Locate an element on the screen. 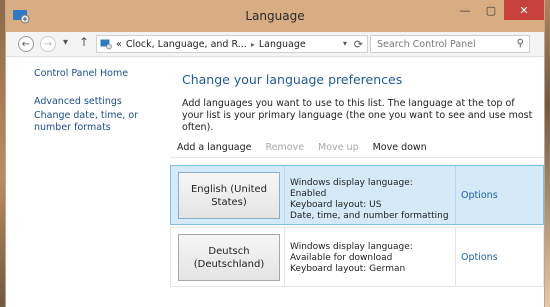 The width and height of the screenshot is (550, 307). caption-buttons: — ▢ ✕ is located at coordinates (498, 10).